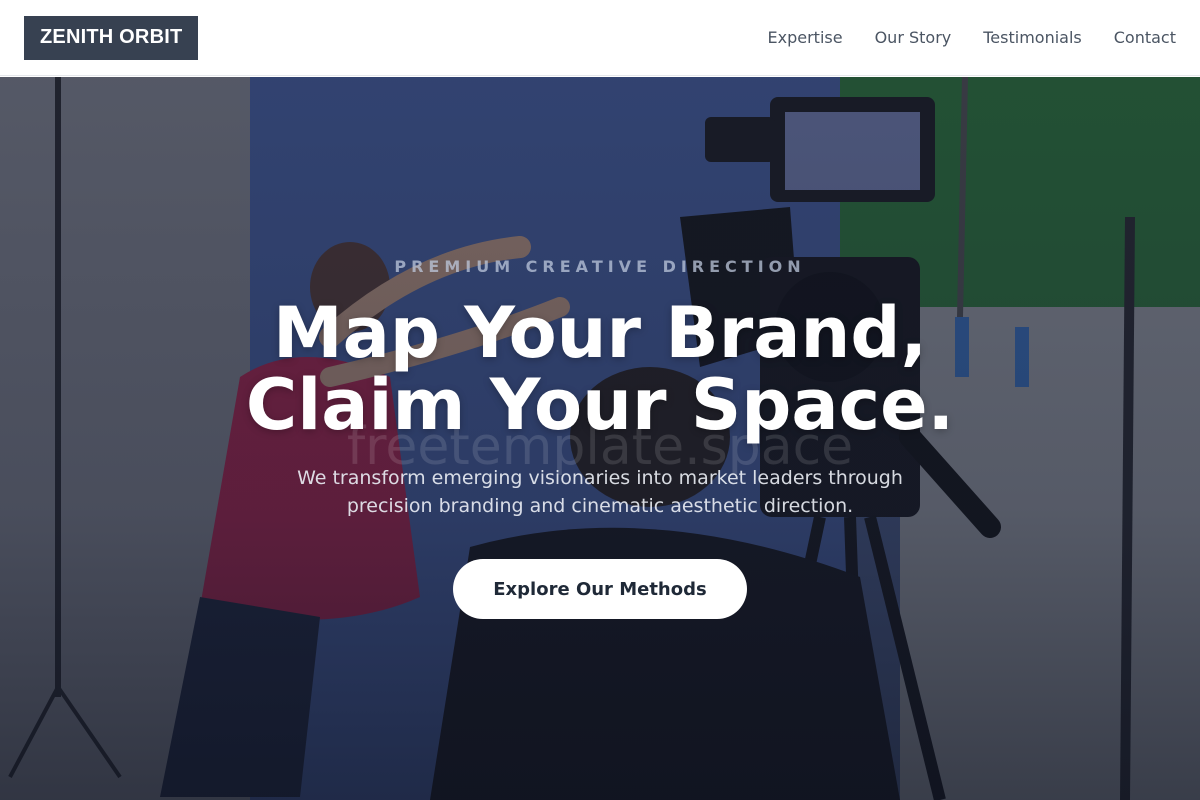  Describe the element at coordinates (972, 37) in the screenshot. I see `main-nav: Expertise Our Story Testimonials Contact` at that location.